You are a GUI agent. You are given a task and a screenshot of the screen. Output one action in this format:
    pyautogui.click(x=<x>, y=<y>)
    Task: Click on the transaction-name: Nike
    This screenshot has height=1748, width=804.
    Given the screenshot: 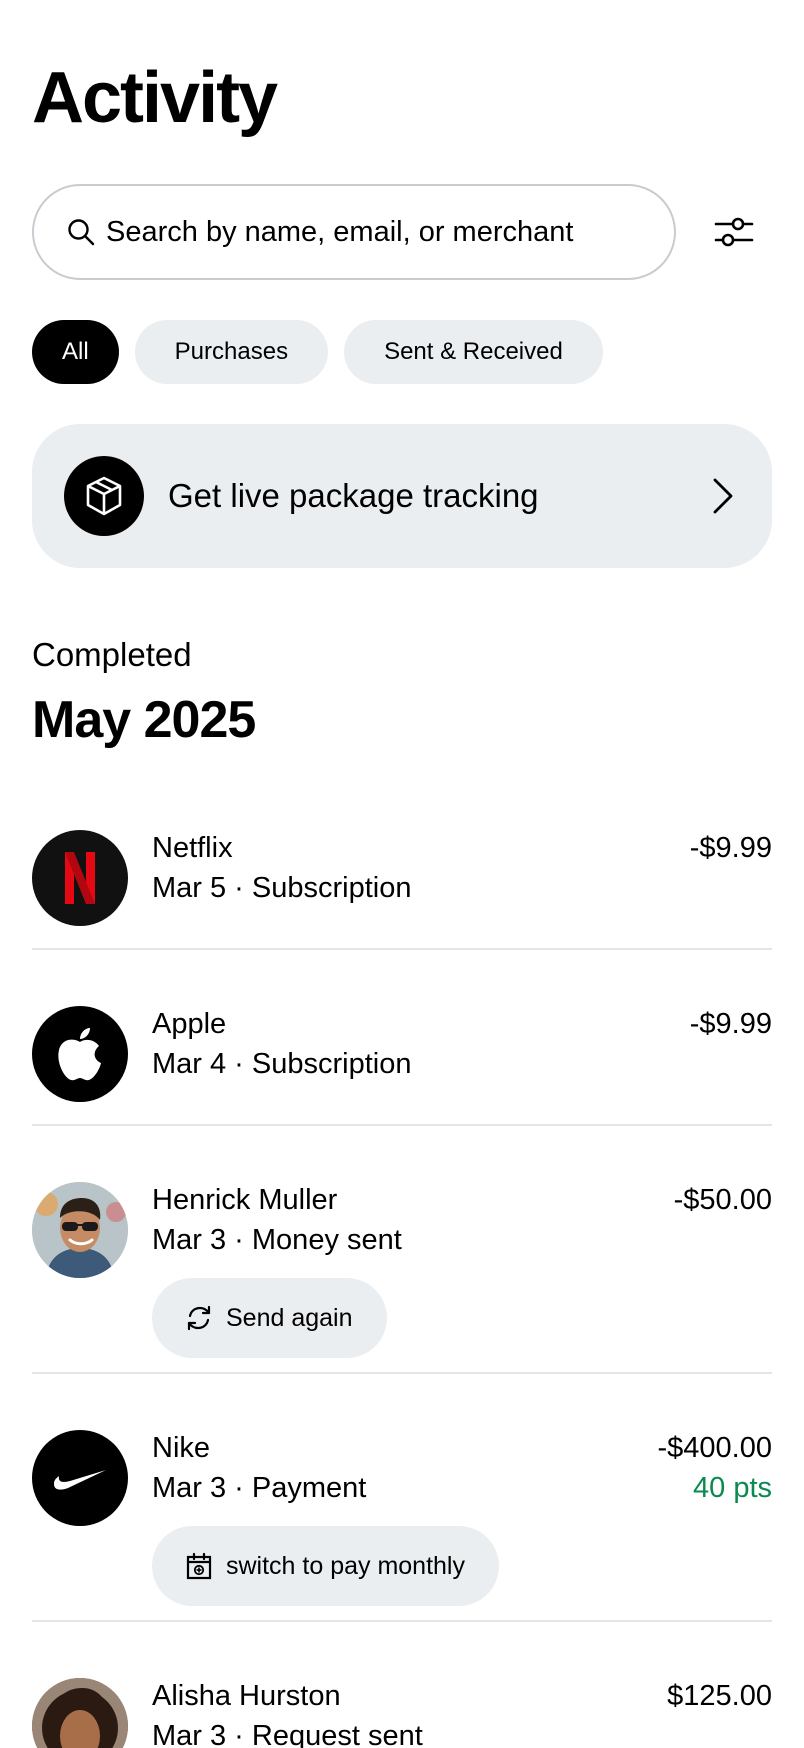 What is the action you would take?
    pyautogui.click(x=181, y=1448)
    